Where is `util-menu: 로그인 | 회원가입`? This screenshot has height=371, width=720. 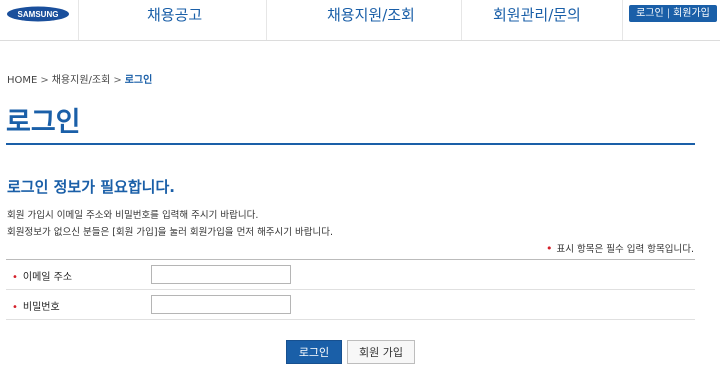
util-menu: 로그인 | 회원가입 is located at coordinates (673, 13).